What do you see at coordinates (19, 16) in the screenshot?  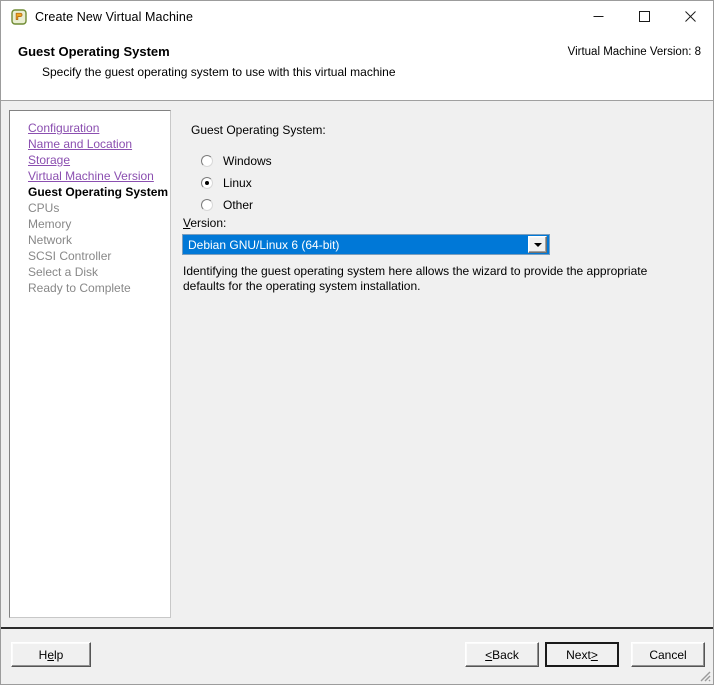 I see `vm-app-icon` at bounding box center [19, 16].